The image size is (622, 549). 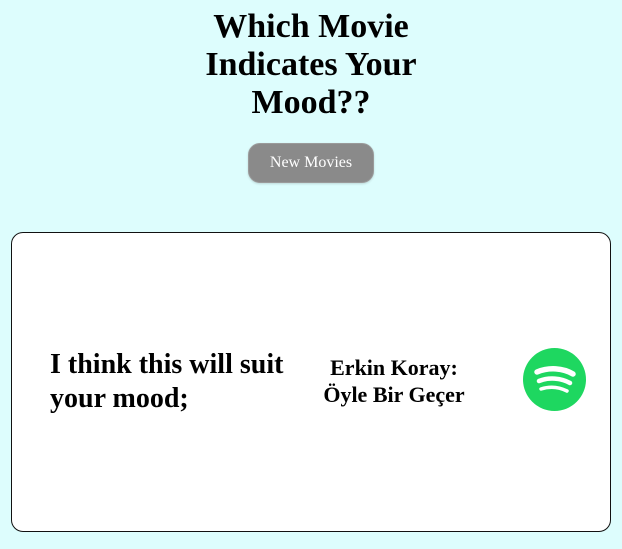 I want to click on page-title-line-2: Indicates Your, so click(x=311, y=64).